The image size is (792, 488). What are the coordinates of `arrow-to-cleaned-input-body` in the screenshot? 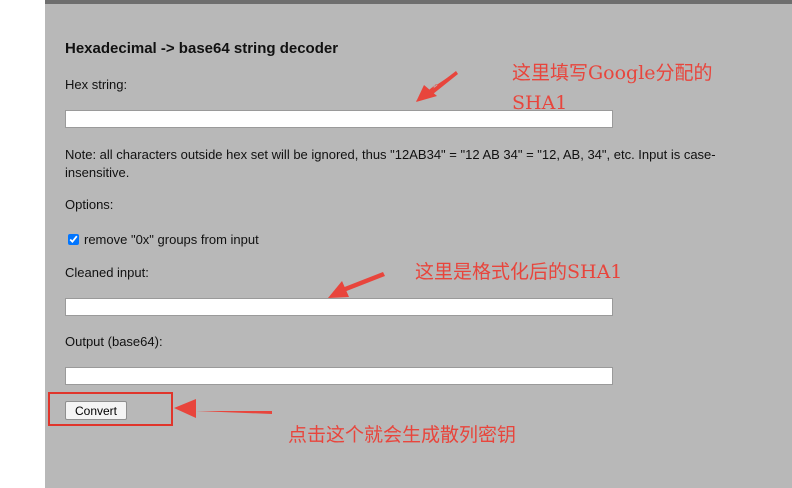 It's located at (363, 282).